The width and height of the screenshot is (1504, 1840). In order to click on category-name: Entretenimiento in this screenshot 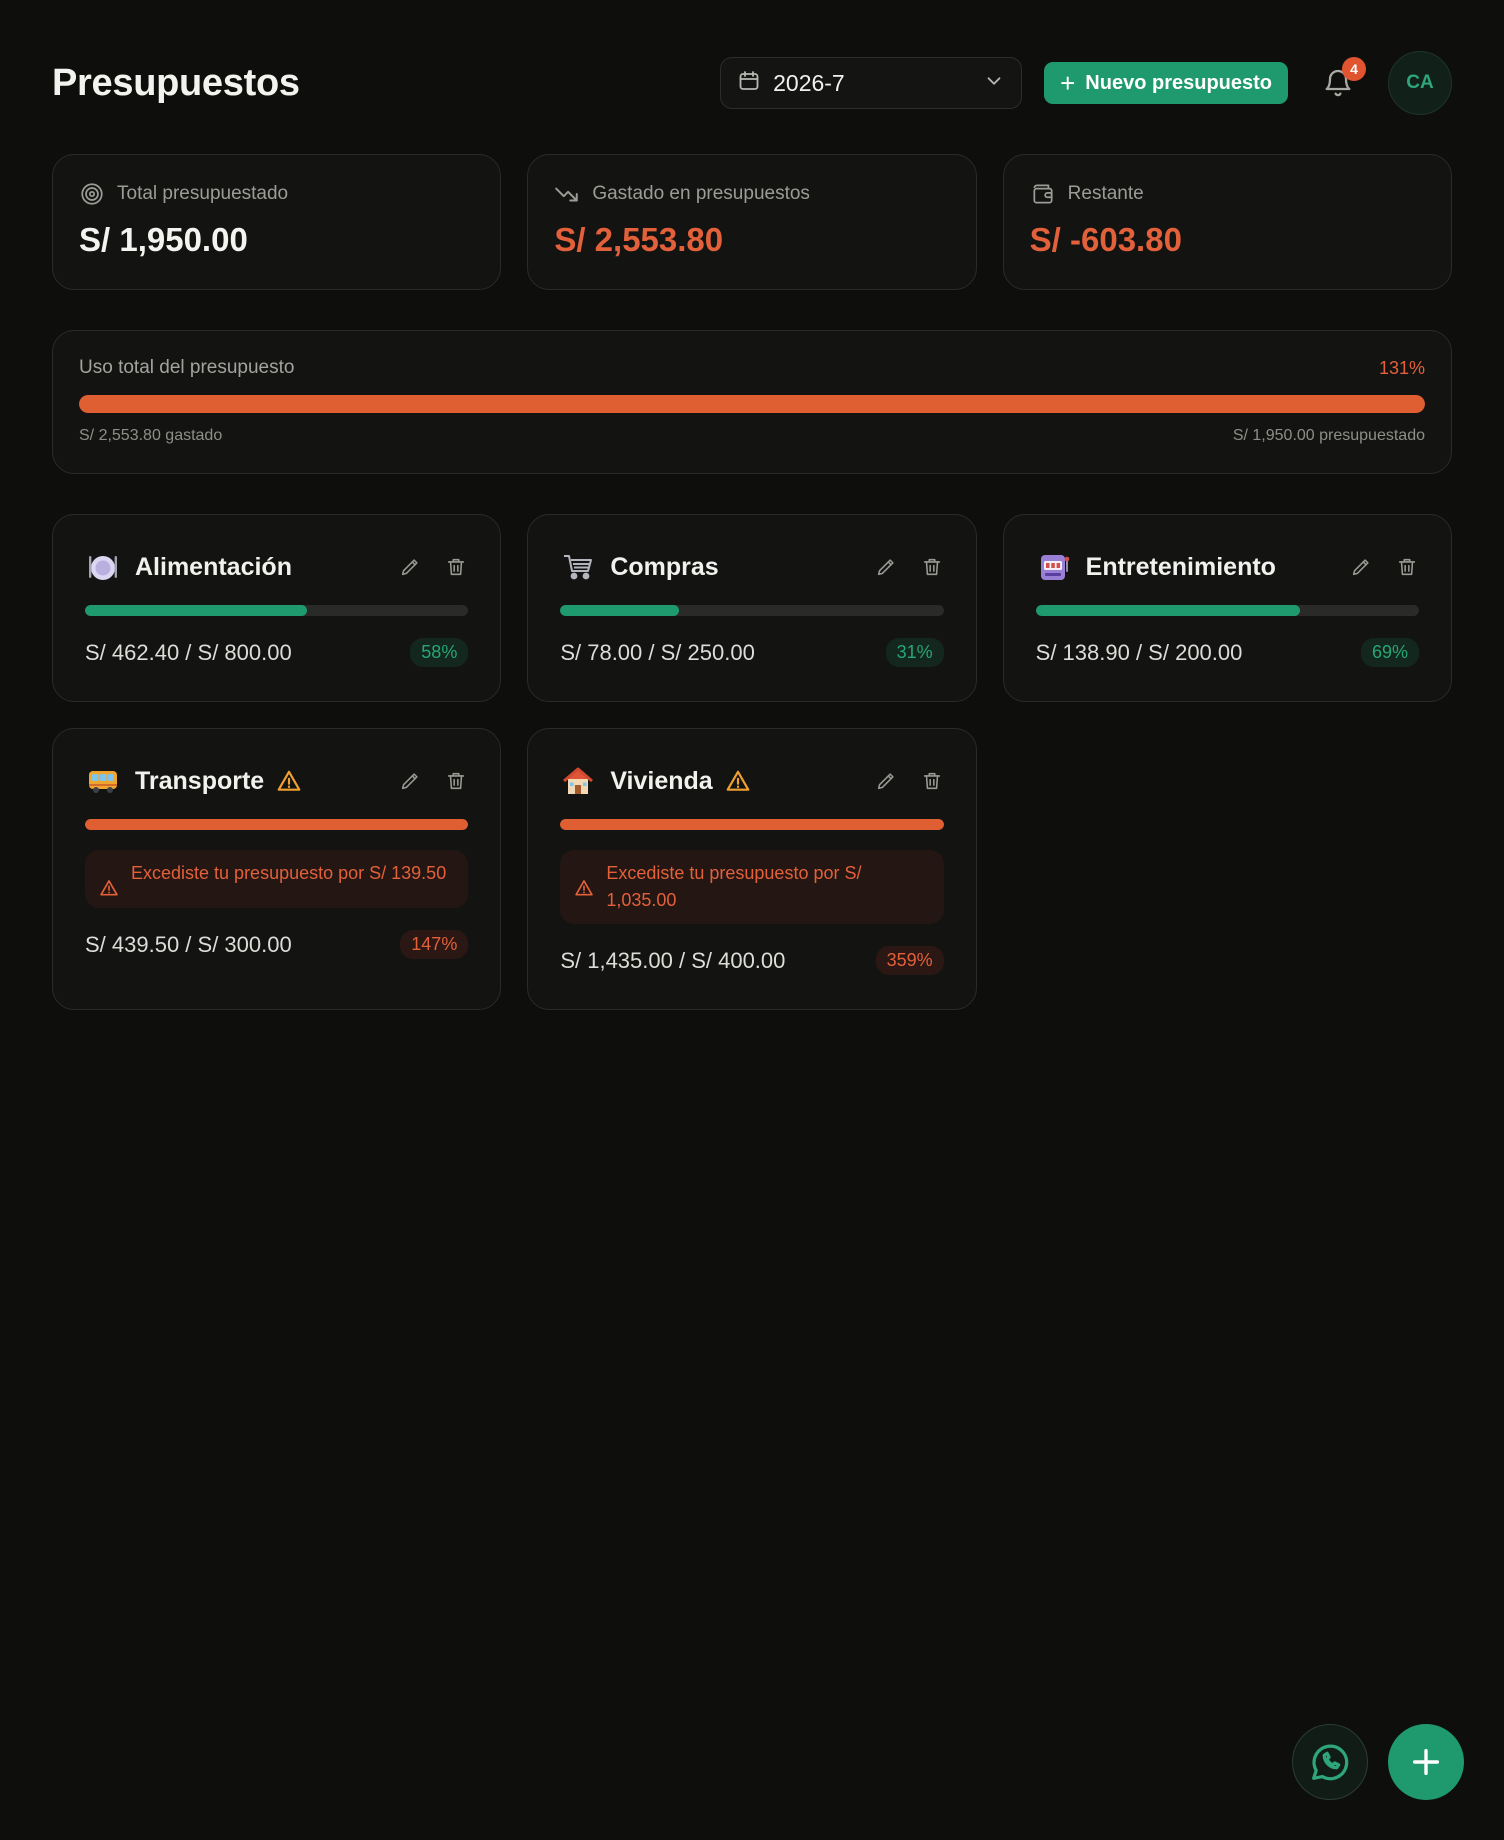, I will do `click(1180, 566)`.